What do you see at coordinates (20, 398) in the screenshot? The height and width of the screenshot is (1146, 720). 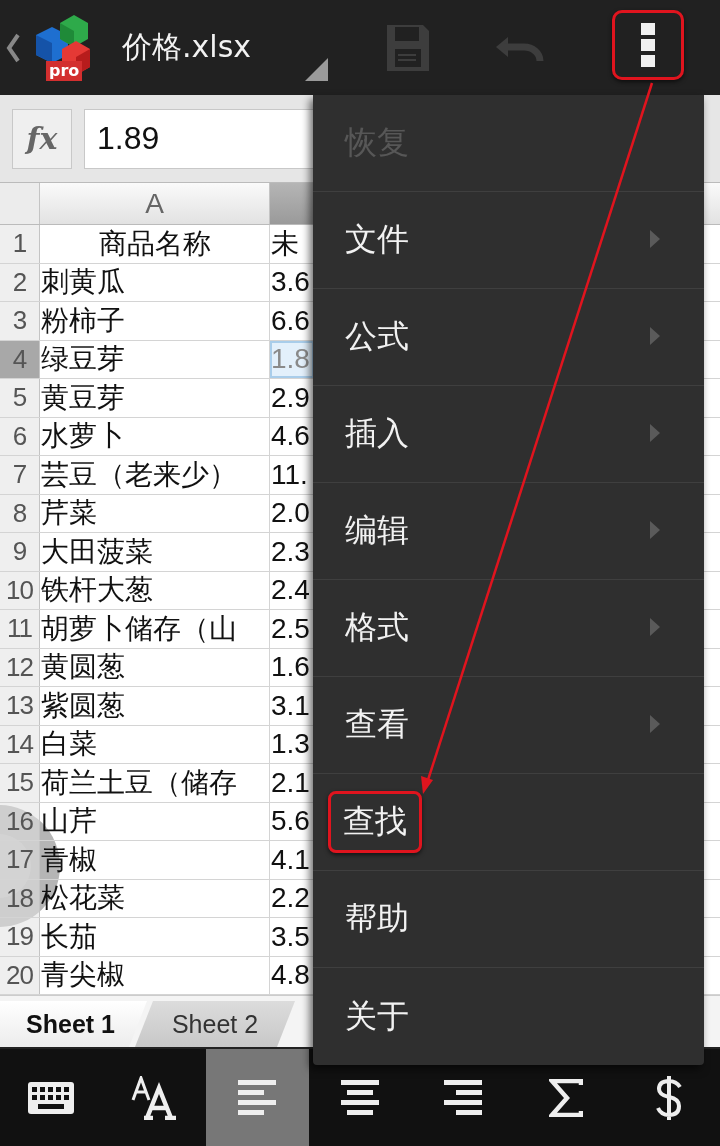 I see `row-header: 5` at bounding box center [20, 398].